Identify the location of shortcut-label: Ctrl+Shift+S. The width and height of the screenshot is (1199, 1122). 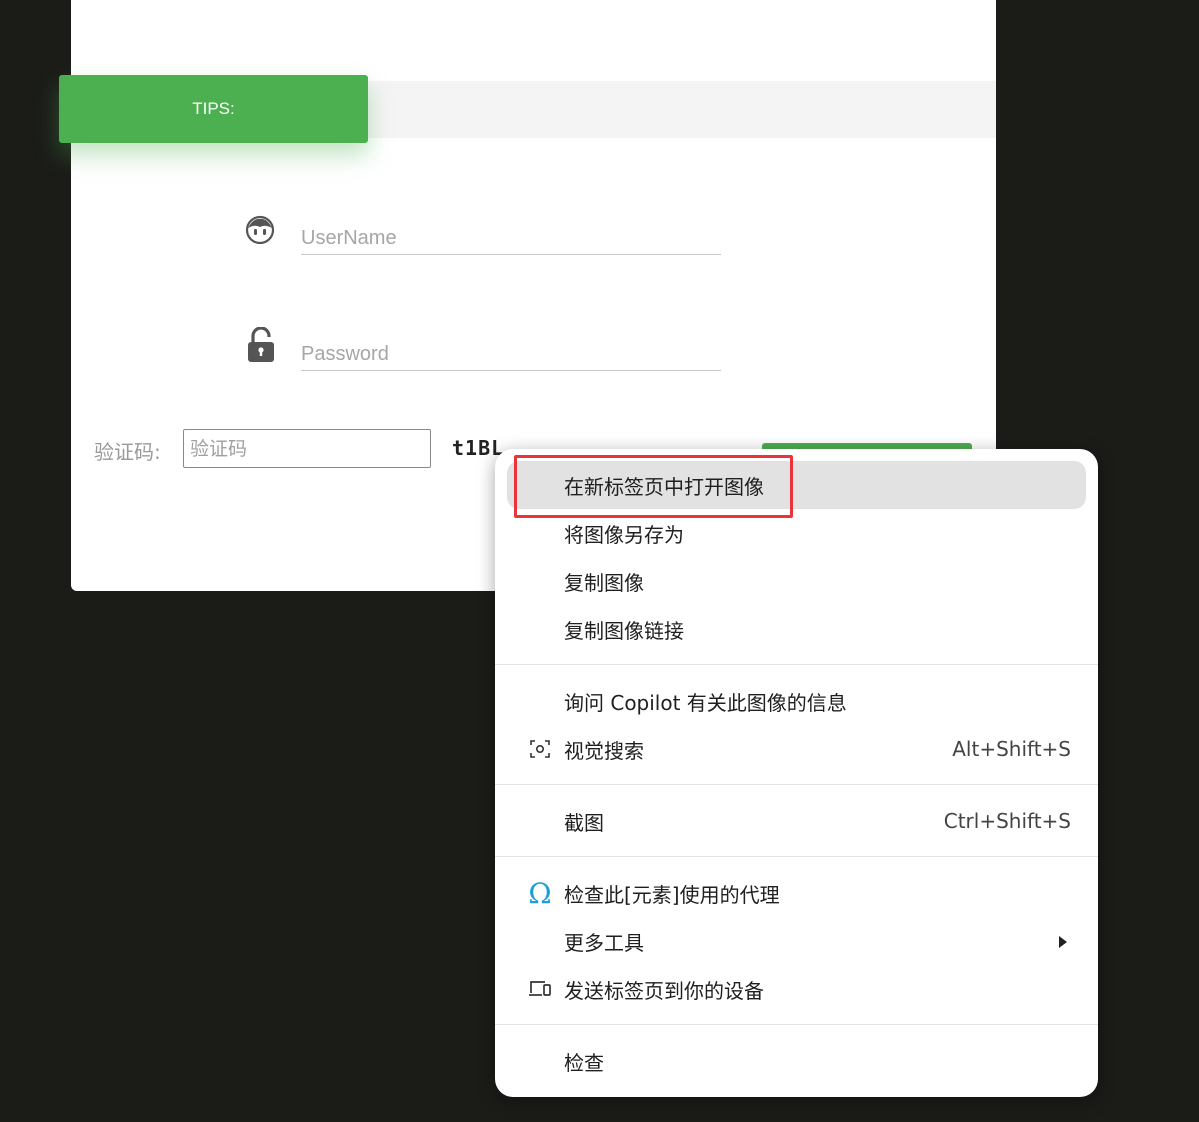
(1007, 821).